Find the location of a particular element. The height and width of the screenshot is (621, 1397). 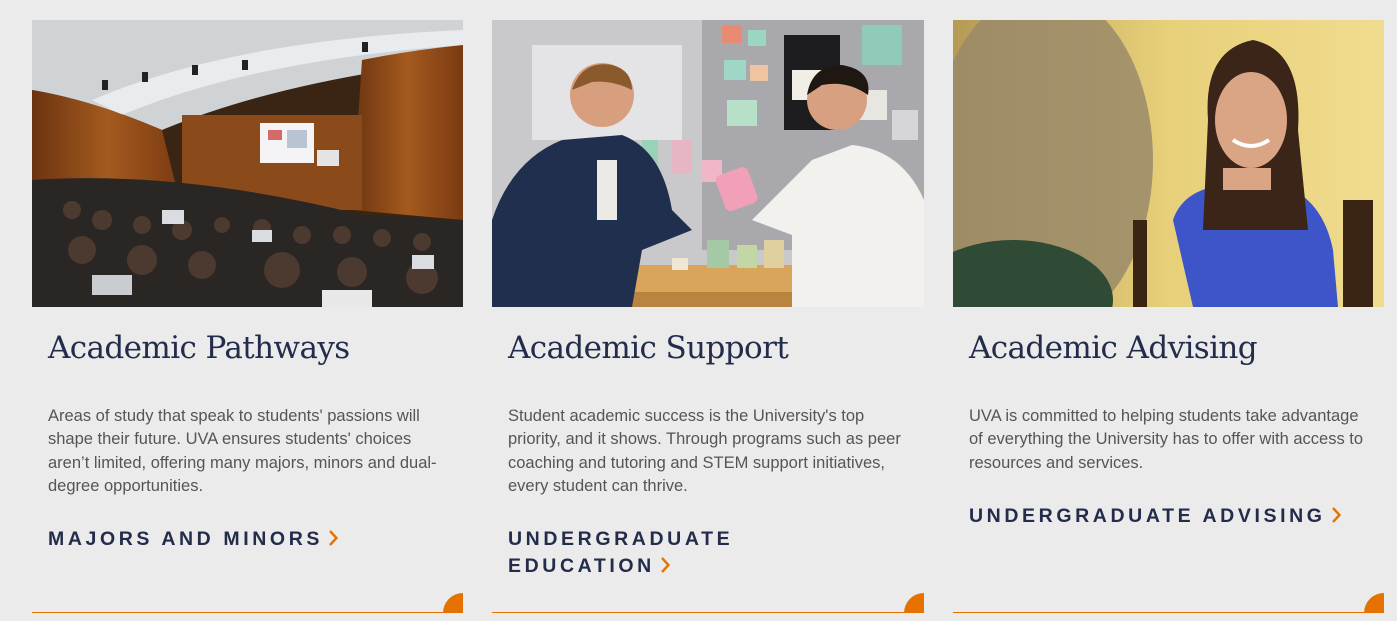

link-label: UNDERGRADUATE EDUCATION is located at coordinates (621, 552).